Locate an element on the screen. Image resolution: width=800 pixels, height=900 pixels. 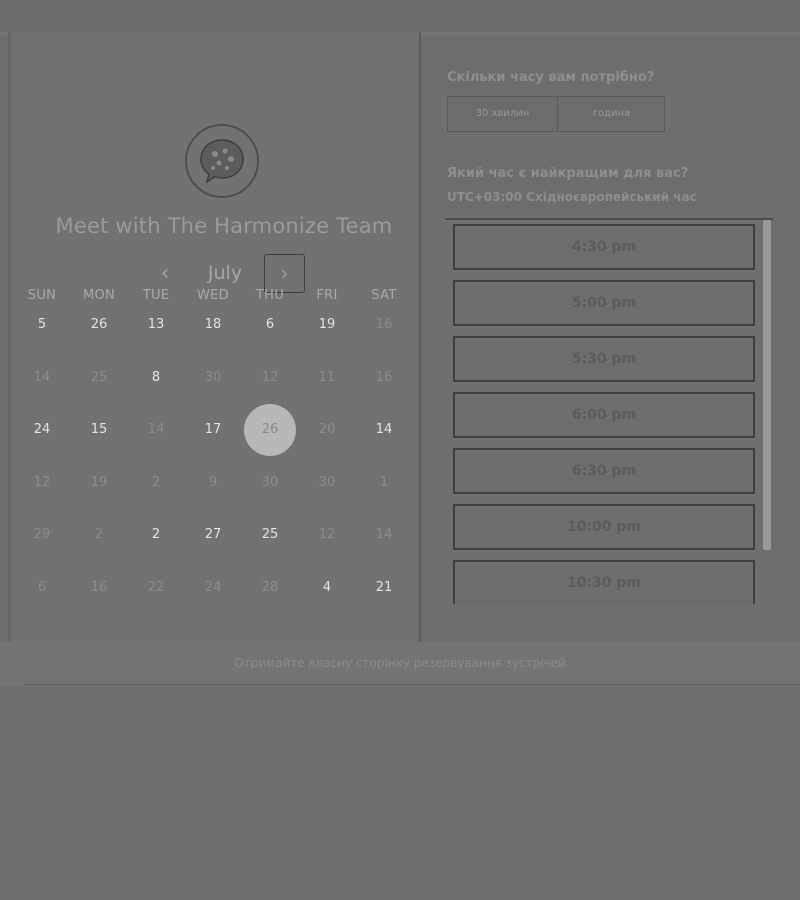
time-slot: 10:30 pm is located at coordinates (604, 582).